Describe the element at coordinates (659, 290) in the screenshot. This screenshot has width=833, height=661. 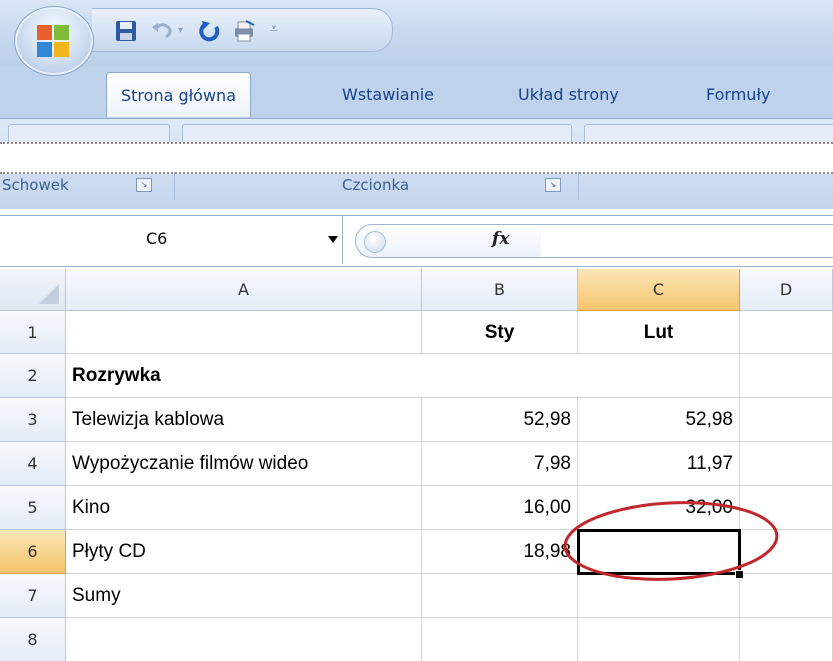
I see `column-header-c: C` at that location.